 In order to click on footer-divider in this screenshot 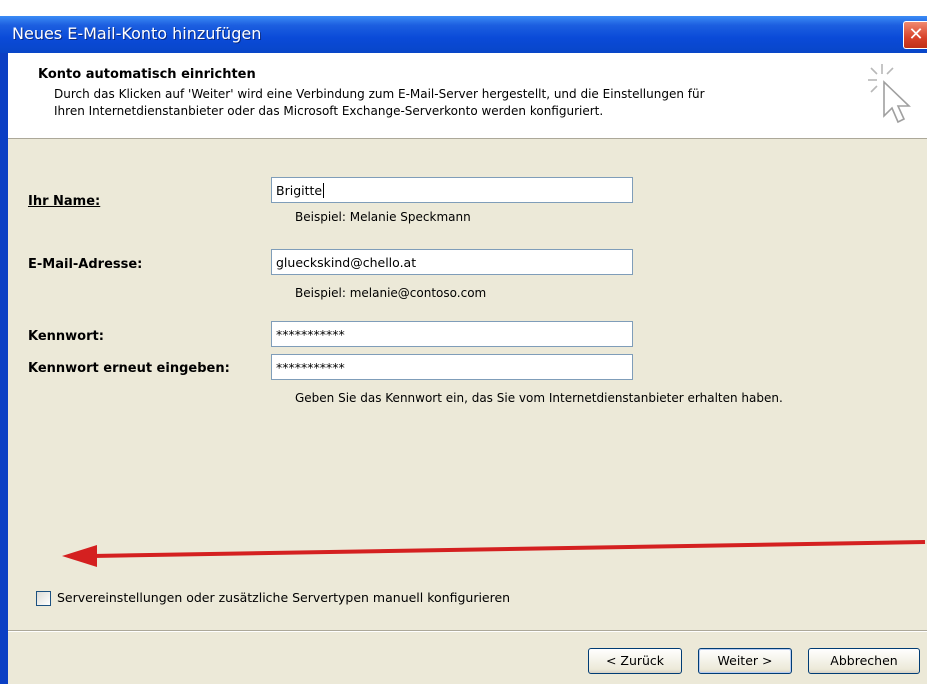, I will do `click(467, 631)`.